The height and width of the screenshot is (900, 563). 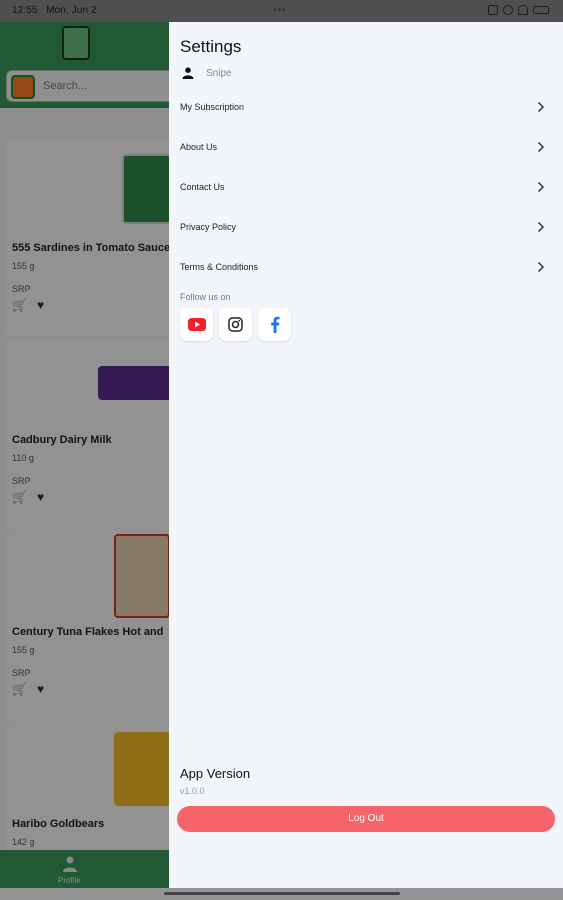 What do you see at coordinates (202, 187) in the screenshot?
I see `menu-item-label: Contact Us` at bounding box center [202, 187].